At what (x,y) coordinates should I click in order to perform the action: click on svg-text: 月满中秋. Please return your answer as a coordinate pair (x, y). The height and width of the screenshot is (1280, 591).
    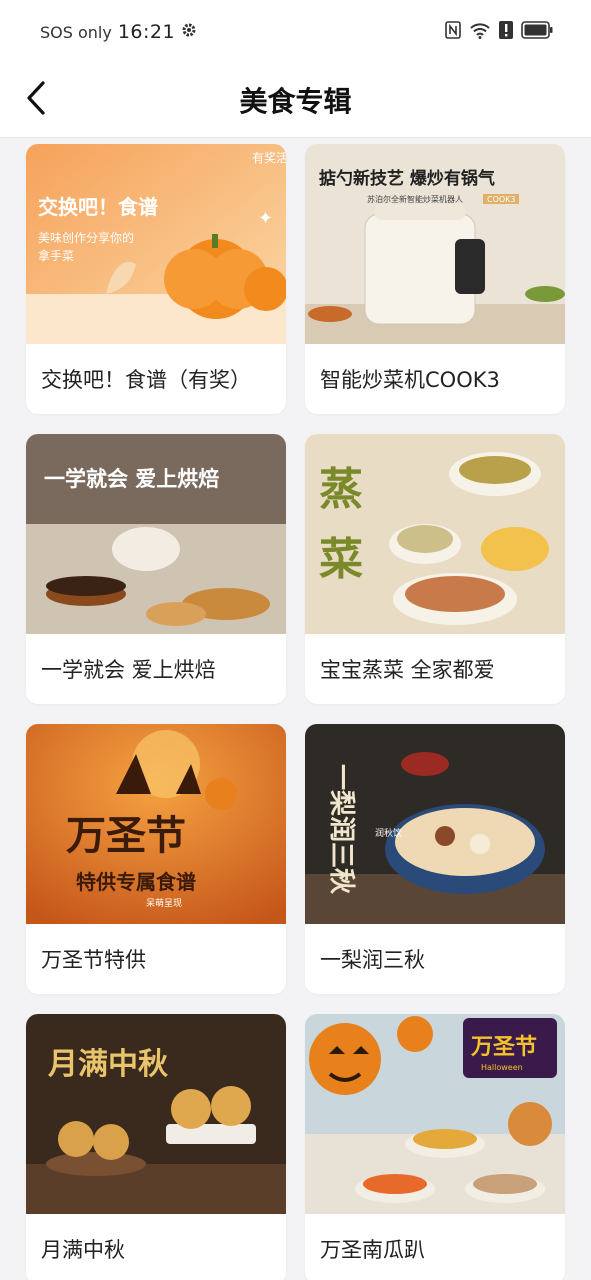
    Looking at the image, I should click on (108, 1064).